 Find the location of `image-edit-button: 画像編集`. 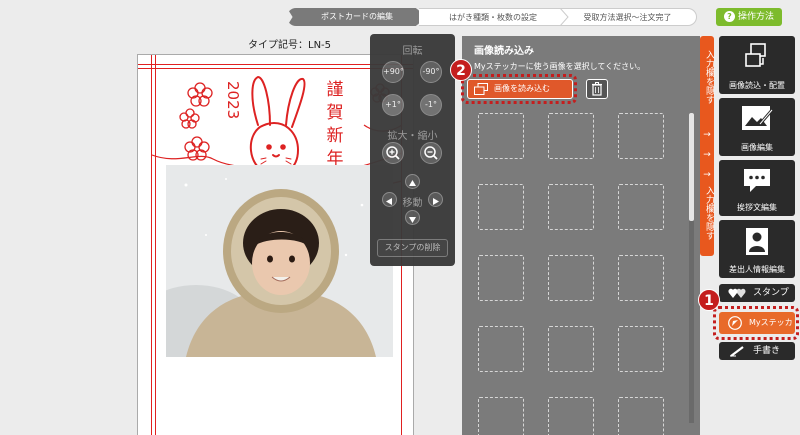

image-edit-button: 画像編集 is located at coordinates (757, 127).